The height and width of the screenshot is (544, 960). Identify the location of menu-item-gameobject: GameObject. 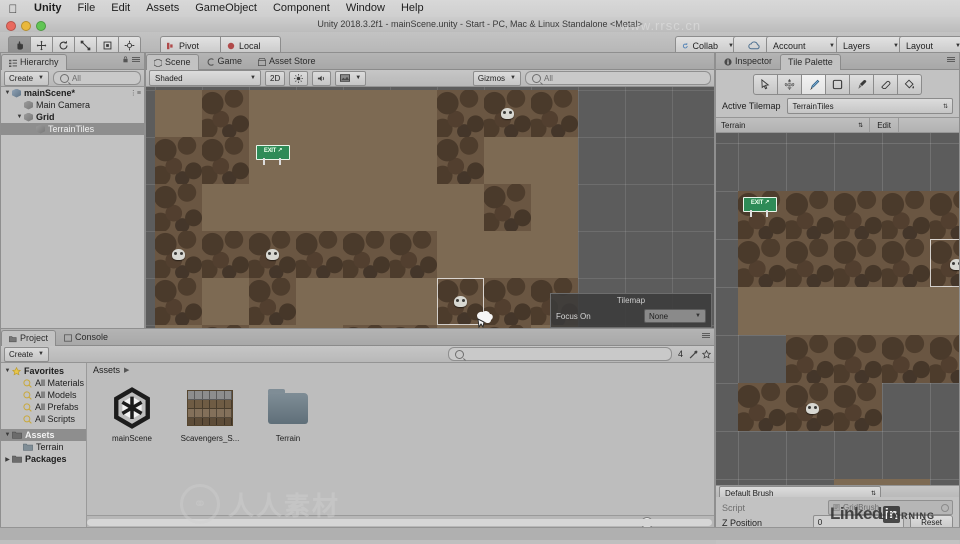
(226, 8).